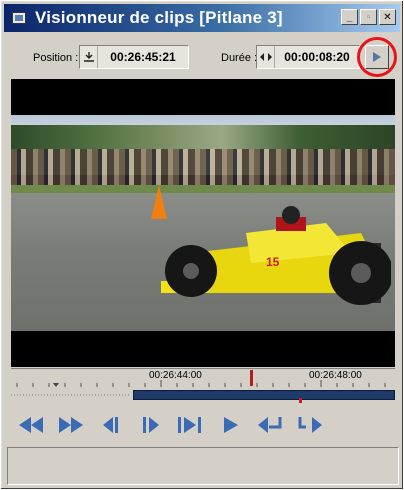  Describe the element at coordinates (203, 466) in the screenshot. I see `status-area` at that location.